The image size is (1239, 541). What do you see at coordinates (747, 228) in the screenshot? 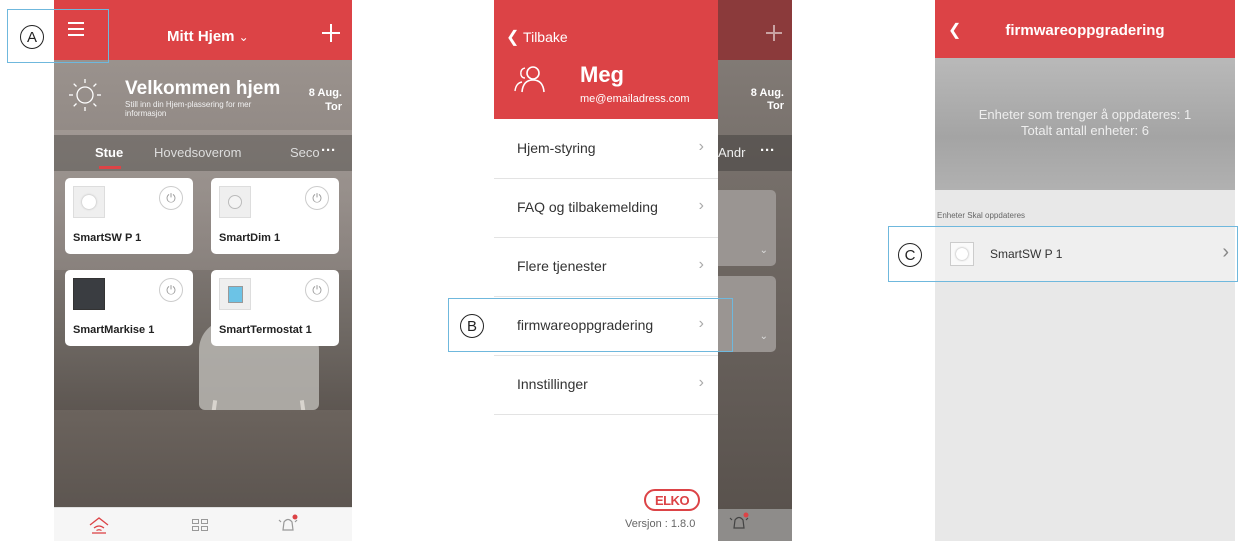
I see `dimmed-card: ⌄` at bounding box center [747, 228].